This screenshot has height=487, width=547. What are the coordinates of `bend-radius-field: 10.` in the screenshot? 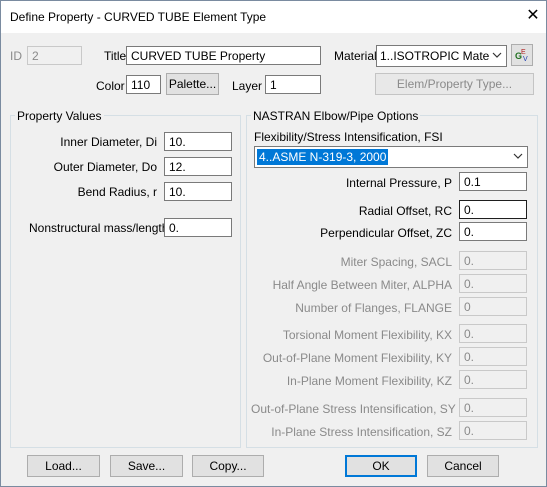 It's located at (198, 191).